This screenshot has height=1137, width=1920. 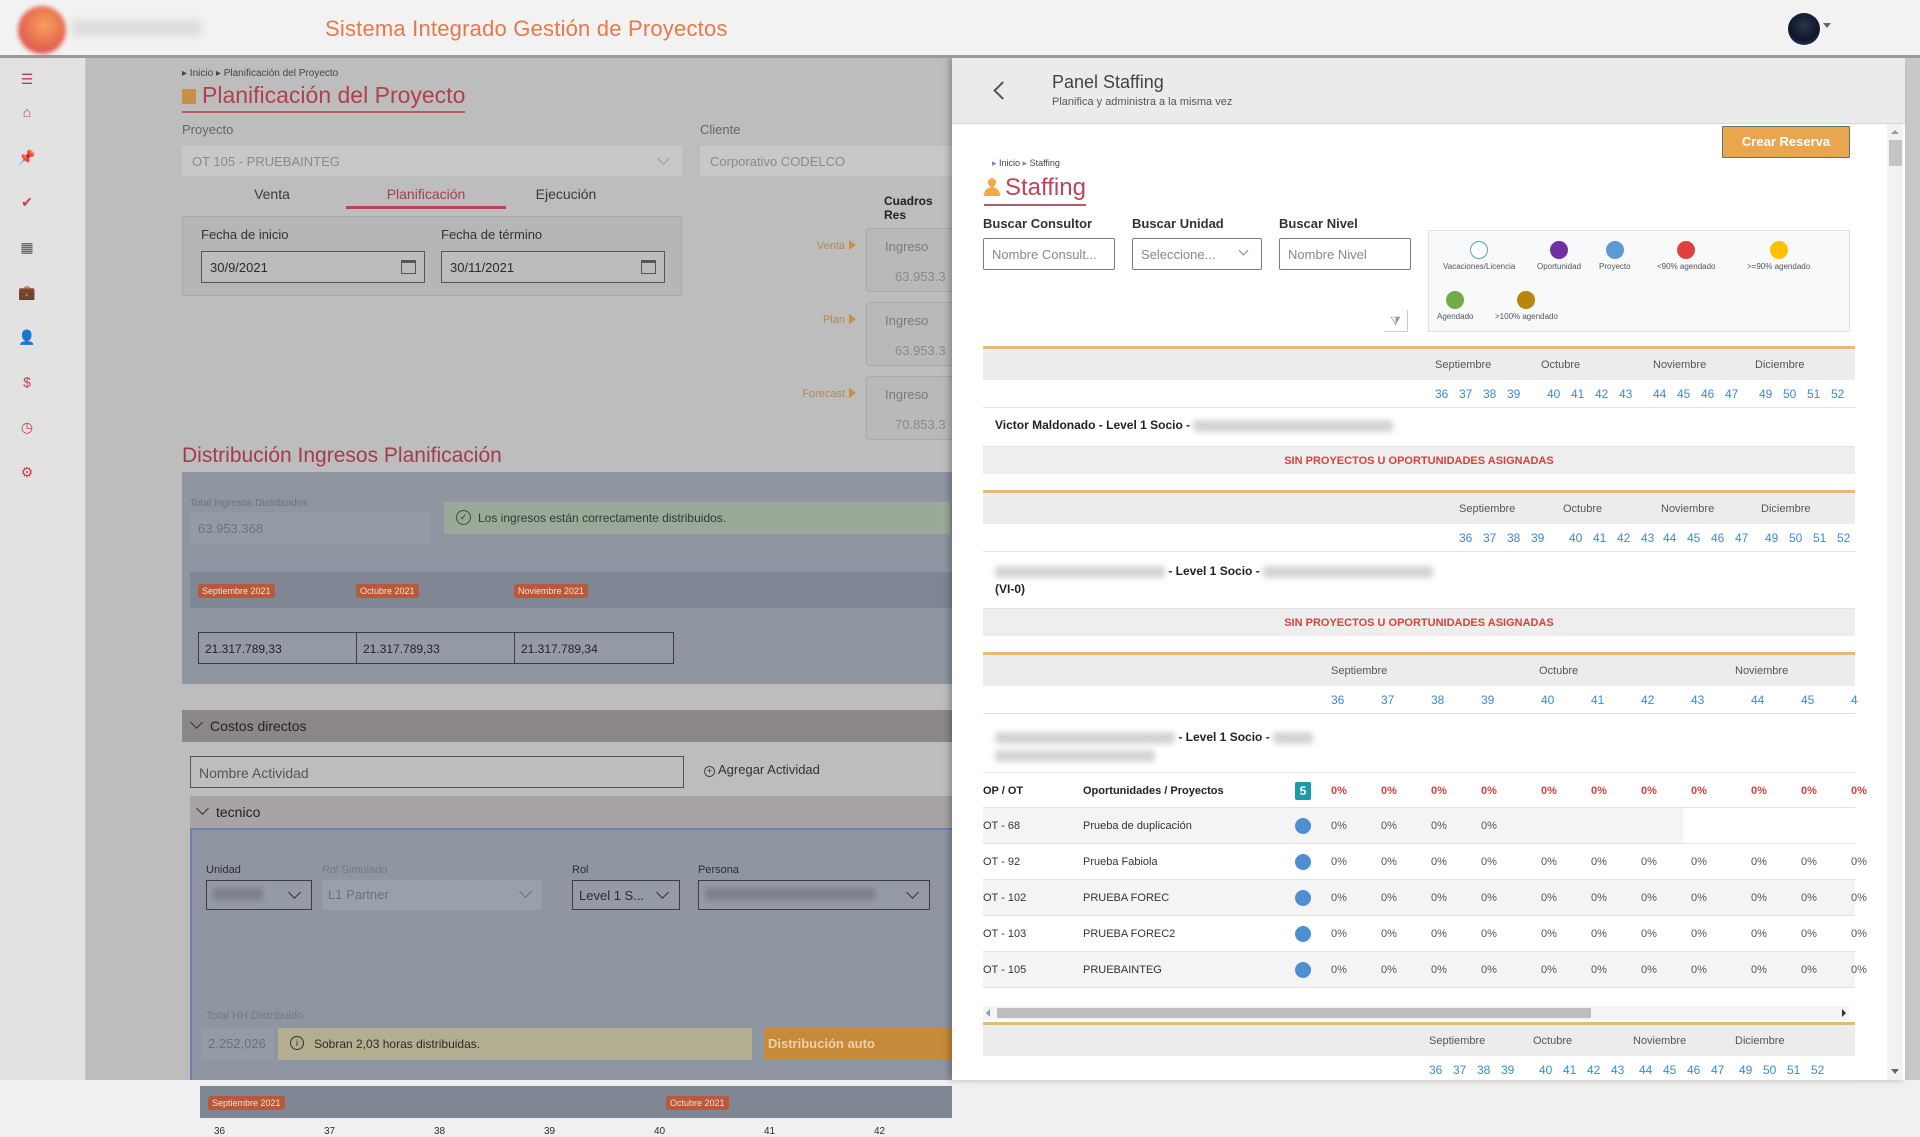 I want to click on week-number: 50, so click(x=1789, y=394).